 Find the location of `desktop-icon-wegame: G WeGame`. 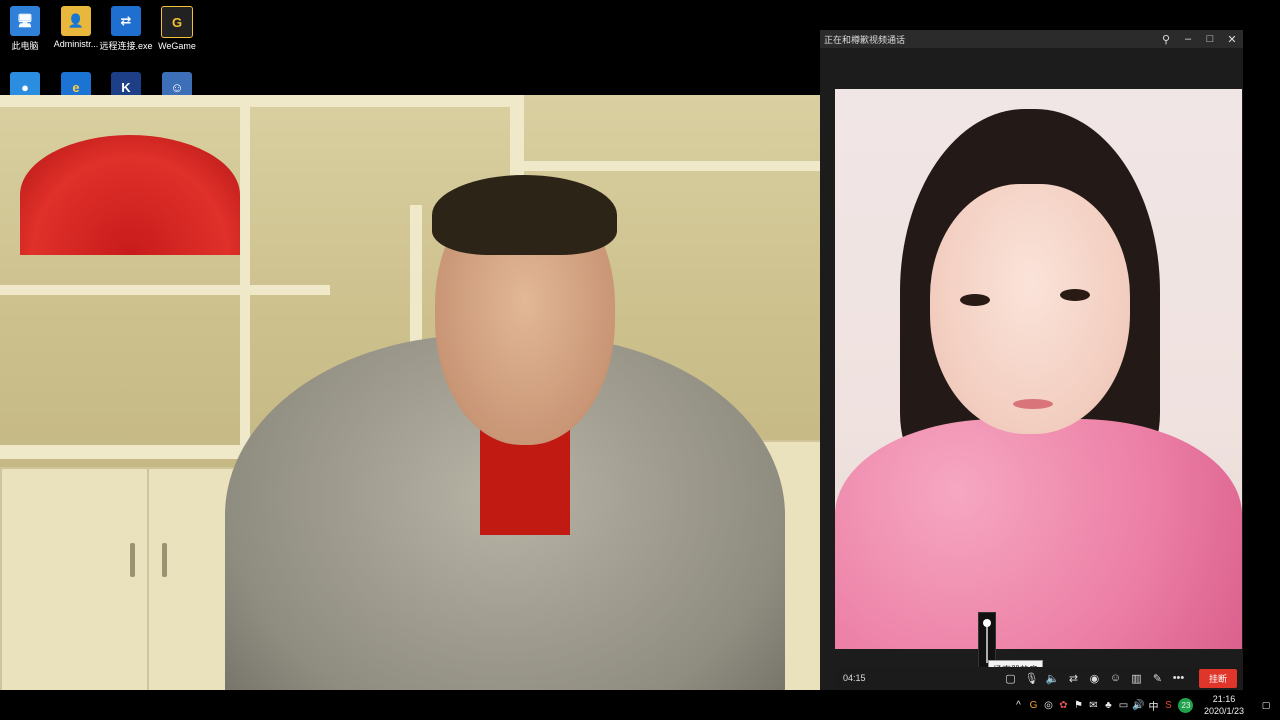

desktop-icon-wegame: G WeGame is located at coordinates (177, 28).